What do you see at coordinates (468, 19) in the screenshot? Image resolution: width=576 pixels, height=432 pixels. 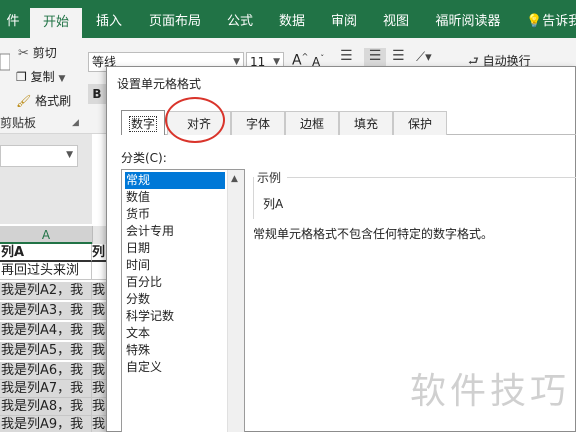 I see `tab-foxit-reader: 福昕阅读器` at bounding box center [468, 19].